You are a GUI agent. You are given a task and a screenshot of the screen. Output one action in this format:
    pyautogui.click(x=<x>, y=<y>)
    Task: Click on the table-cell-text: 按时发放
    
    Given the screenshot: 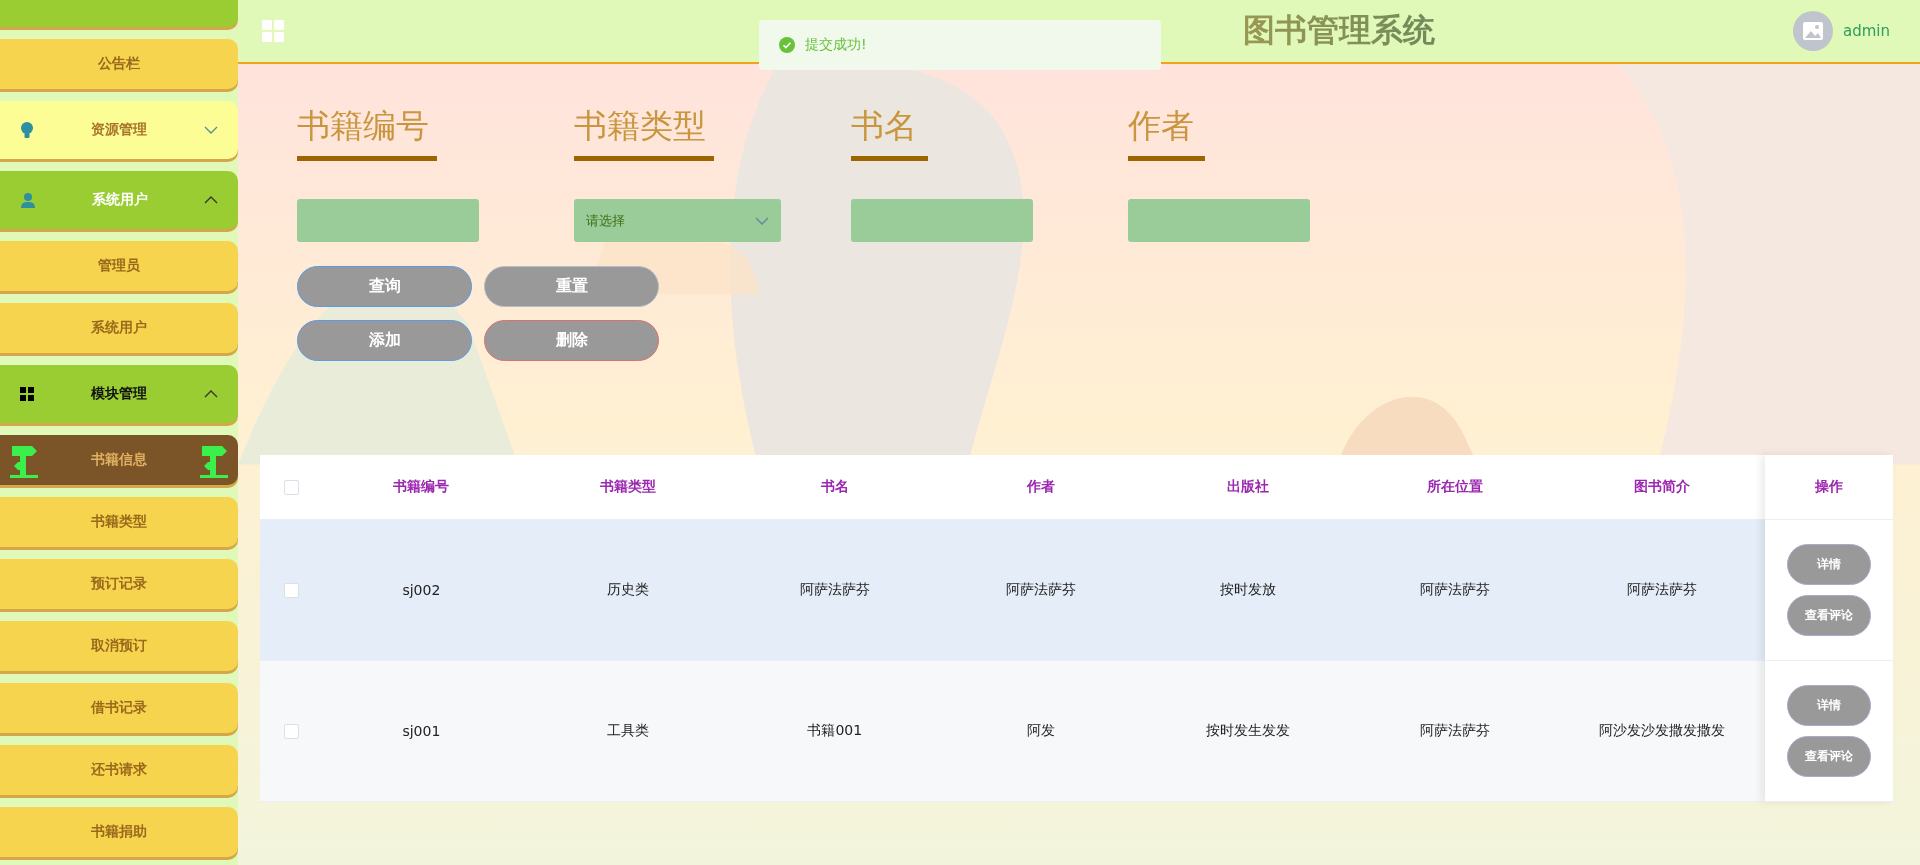 What is the action you would take?
    pyautogui.click(x=1248, y=590)
    